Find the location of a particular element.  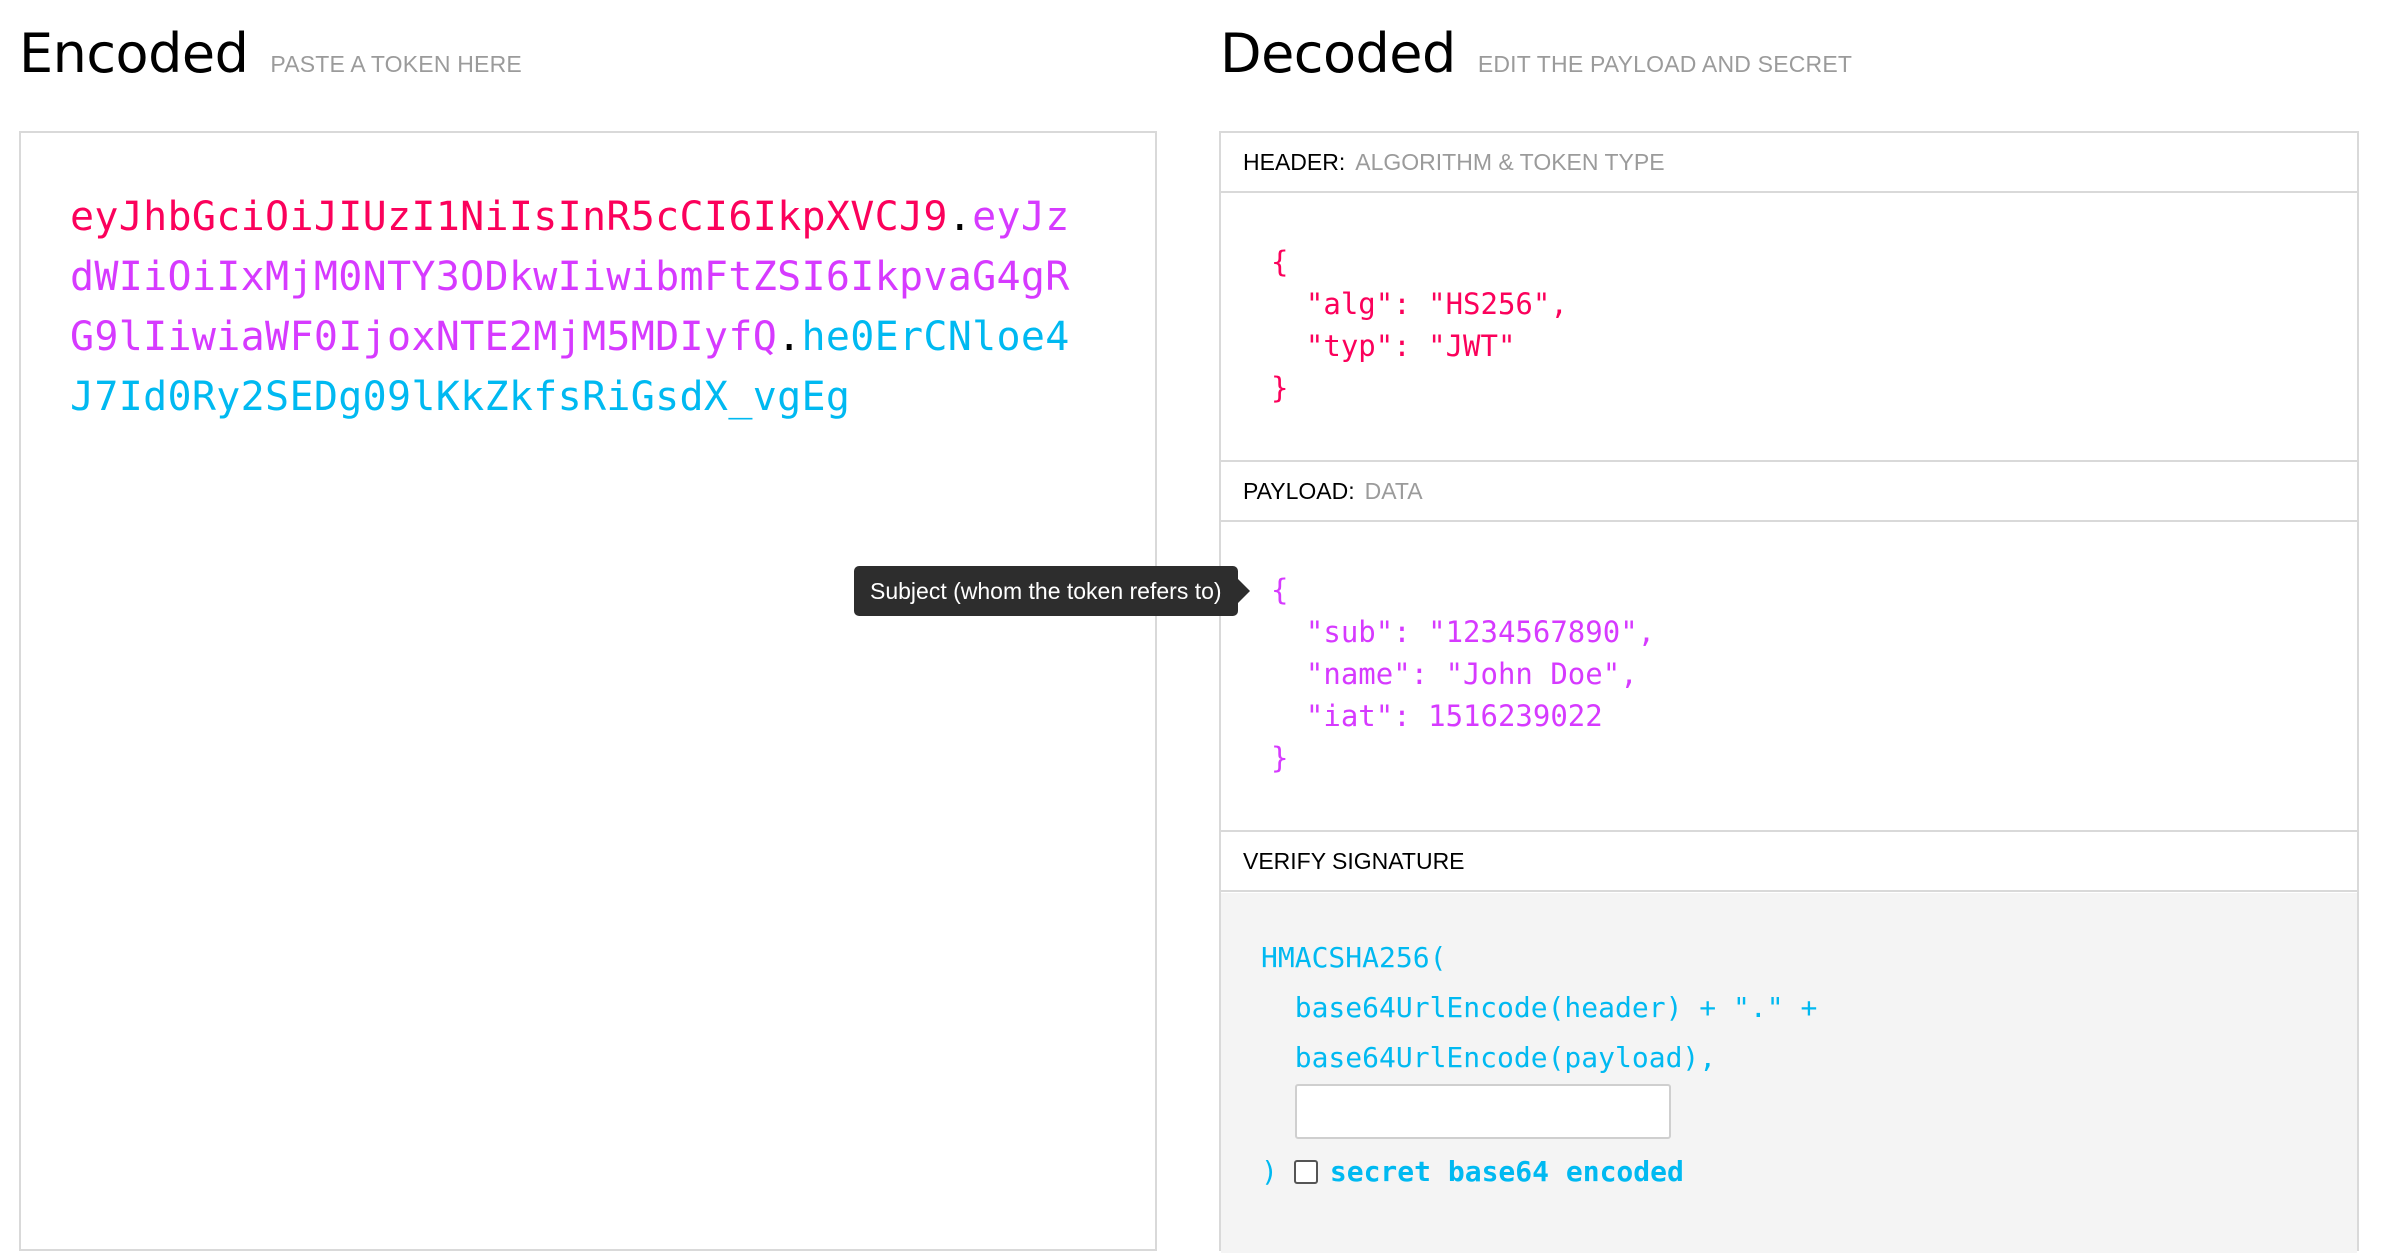

token-header-part: eyJhbGciOiJIUzI1NiIsInR5cCI6IkpXVCJ9 is located at coordinates (509, 217).